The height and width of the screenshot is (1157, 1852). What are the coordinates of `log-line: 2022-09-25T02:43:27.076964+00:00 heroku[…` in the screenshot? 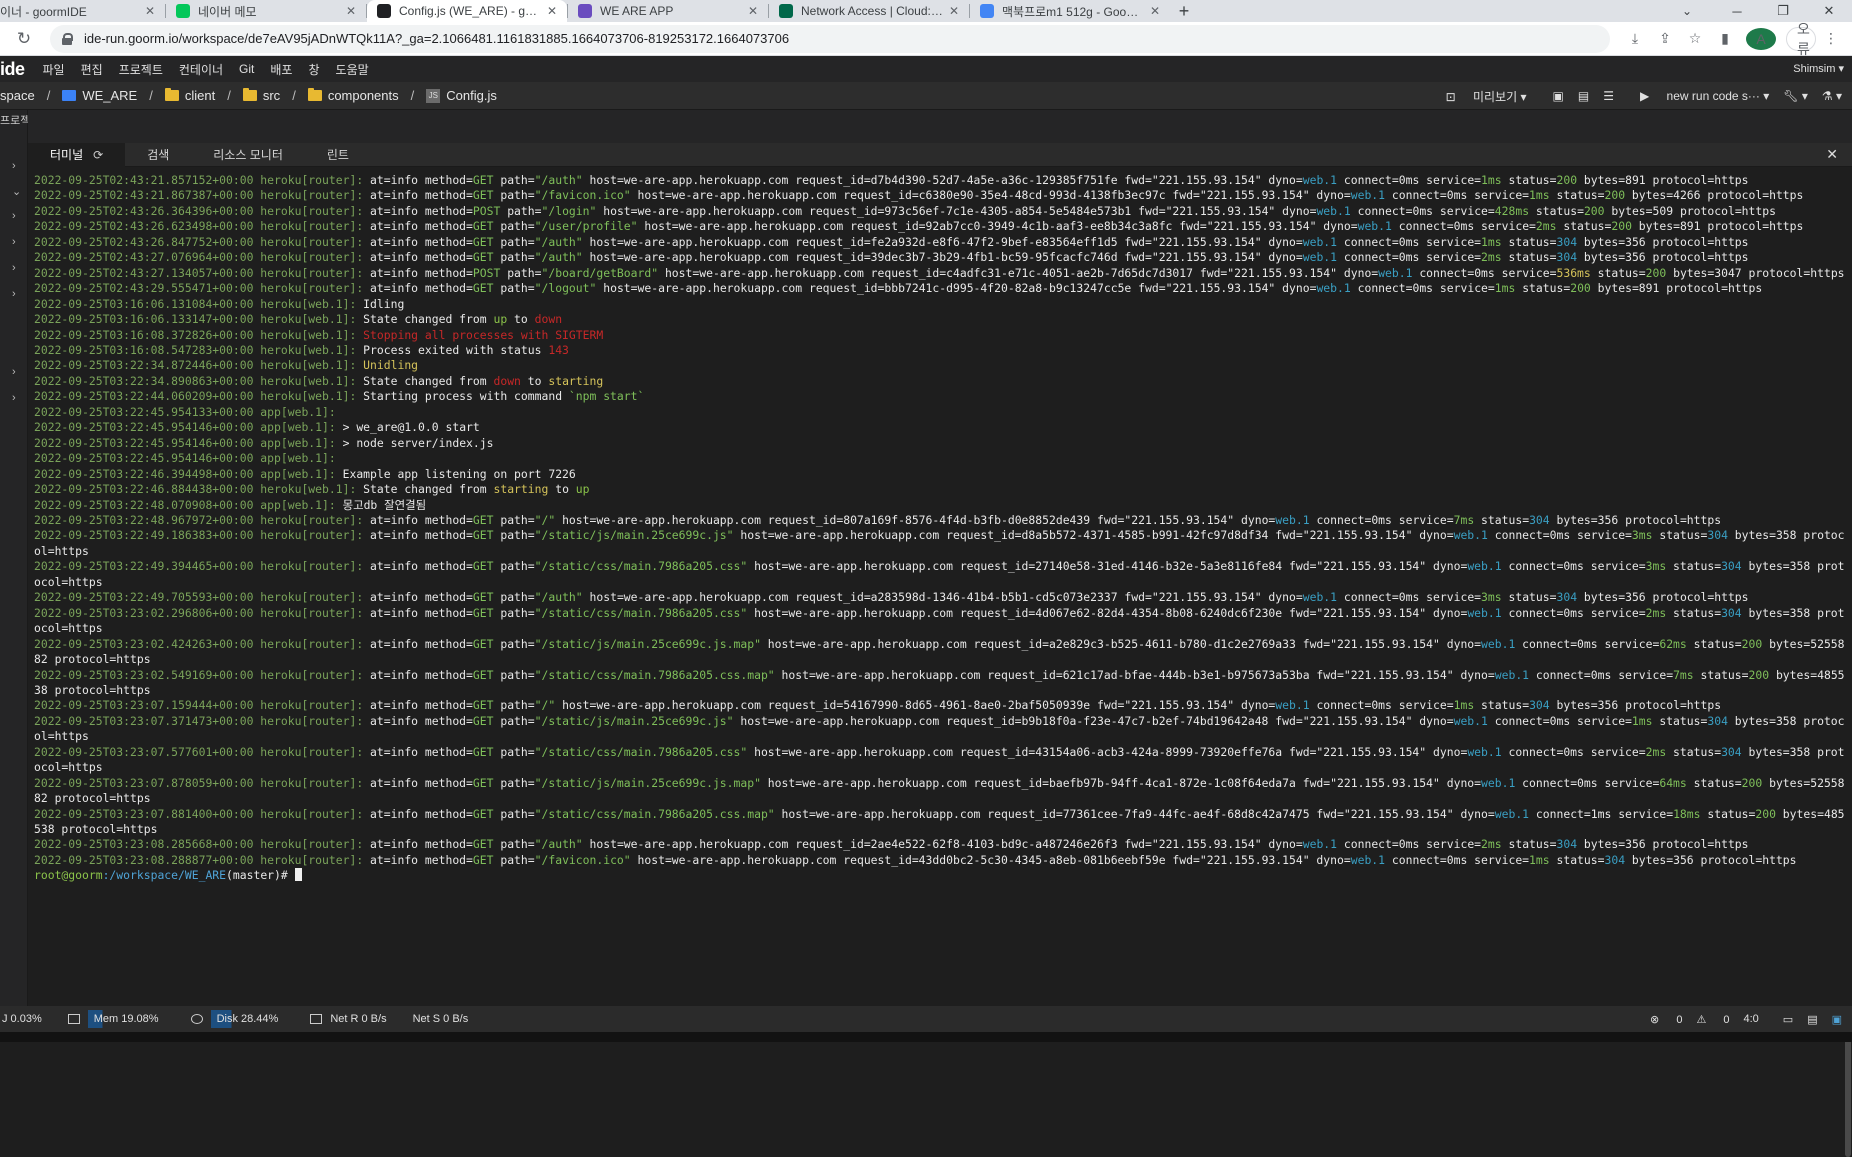 It's located at (940, 257).